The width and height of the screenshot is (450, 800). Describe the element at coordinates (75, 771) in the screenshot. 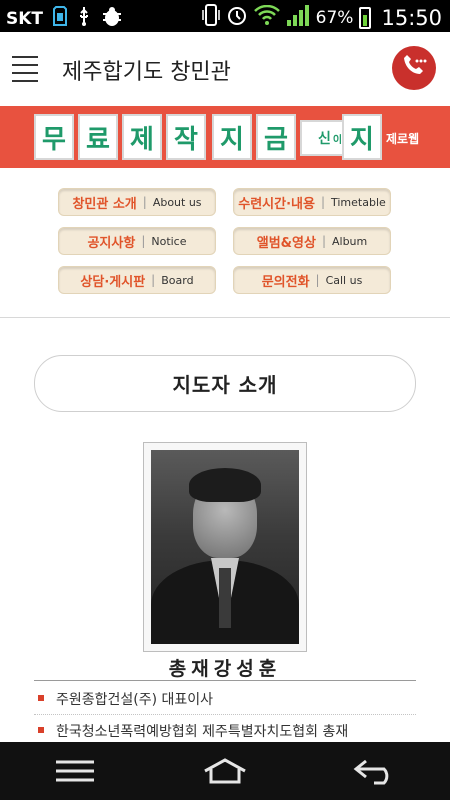

I see `menu-icon` at that location.